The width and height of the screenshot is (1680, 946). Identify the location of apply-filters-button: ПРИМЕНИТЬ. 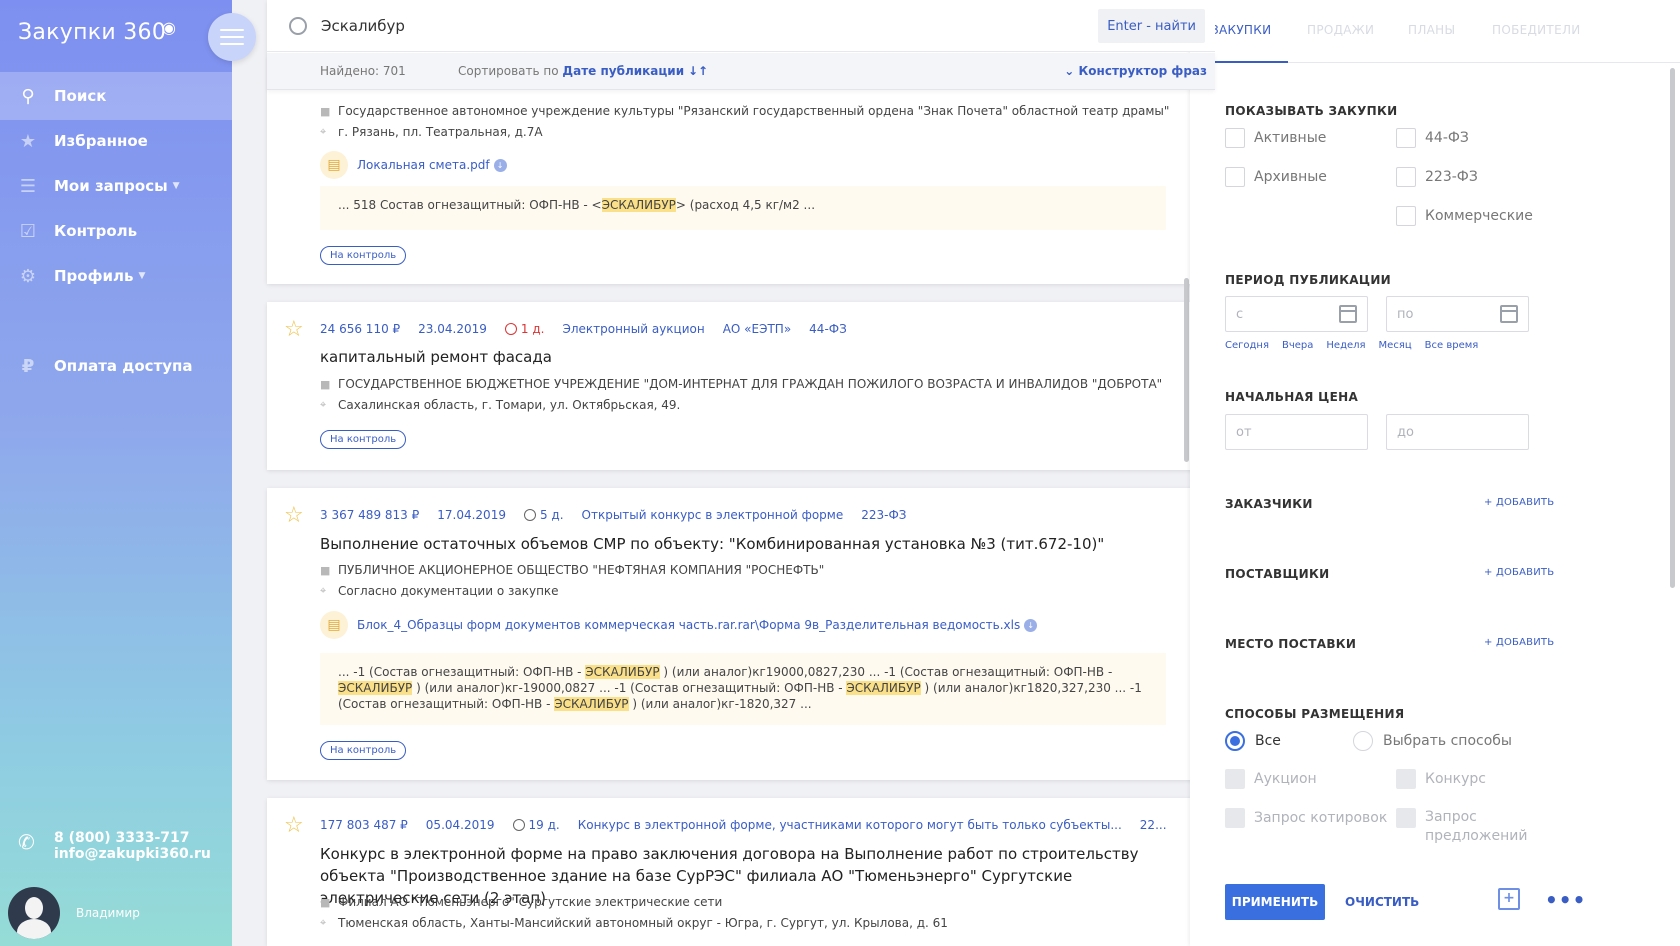
(1275, 902).